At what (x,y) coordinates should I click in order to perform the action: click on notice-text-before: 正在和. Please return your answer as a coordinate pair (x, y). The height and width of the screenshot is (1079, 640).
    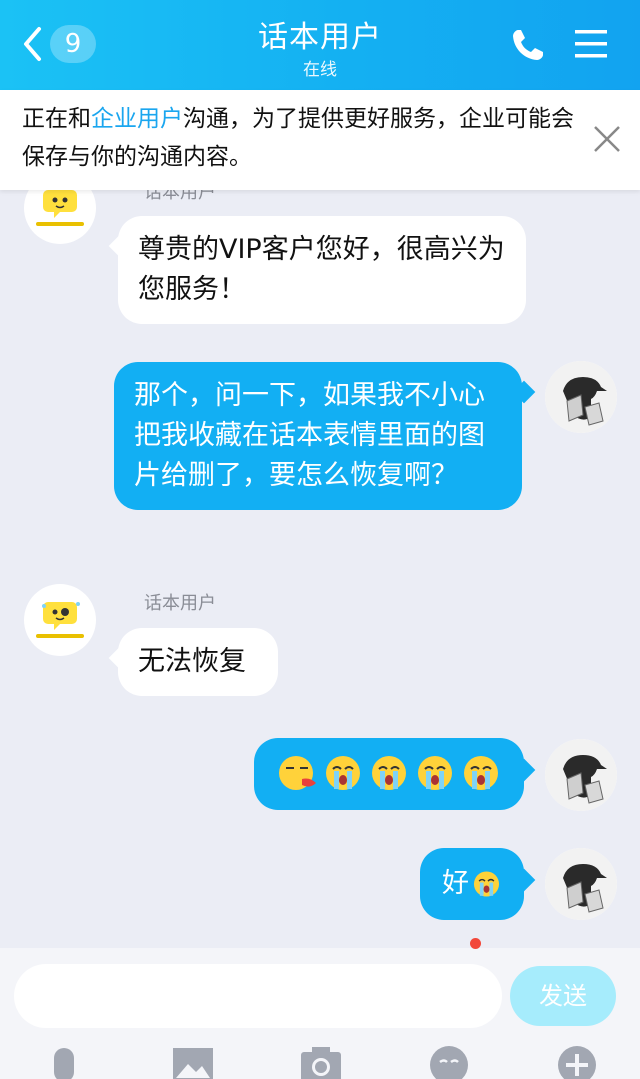
    Looking at the image, I should click on (56, 119).